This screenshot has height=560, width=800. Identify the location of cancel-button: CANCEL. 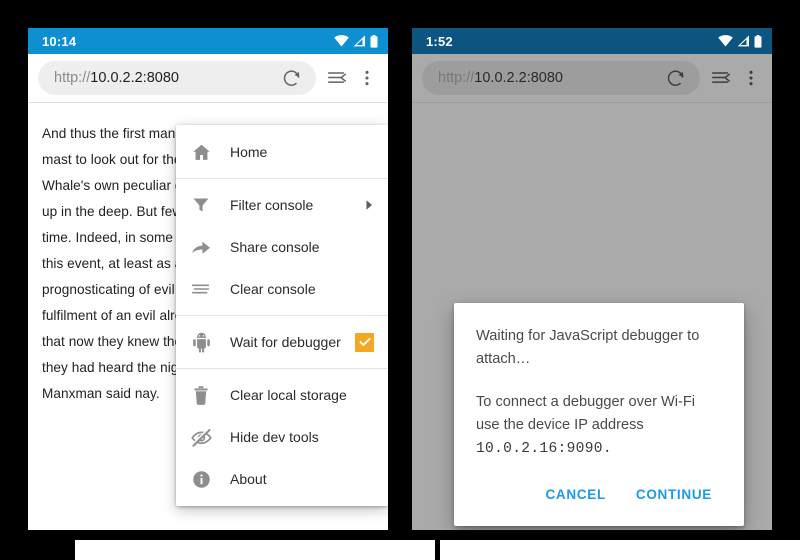
(575, 494).